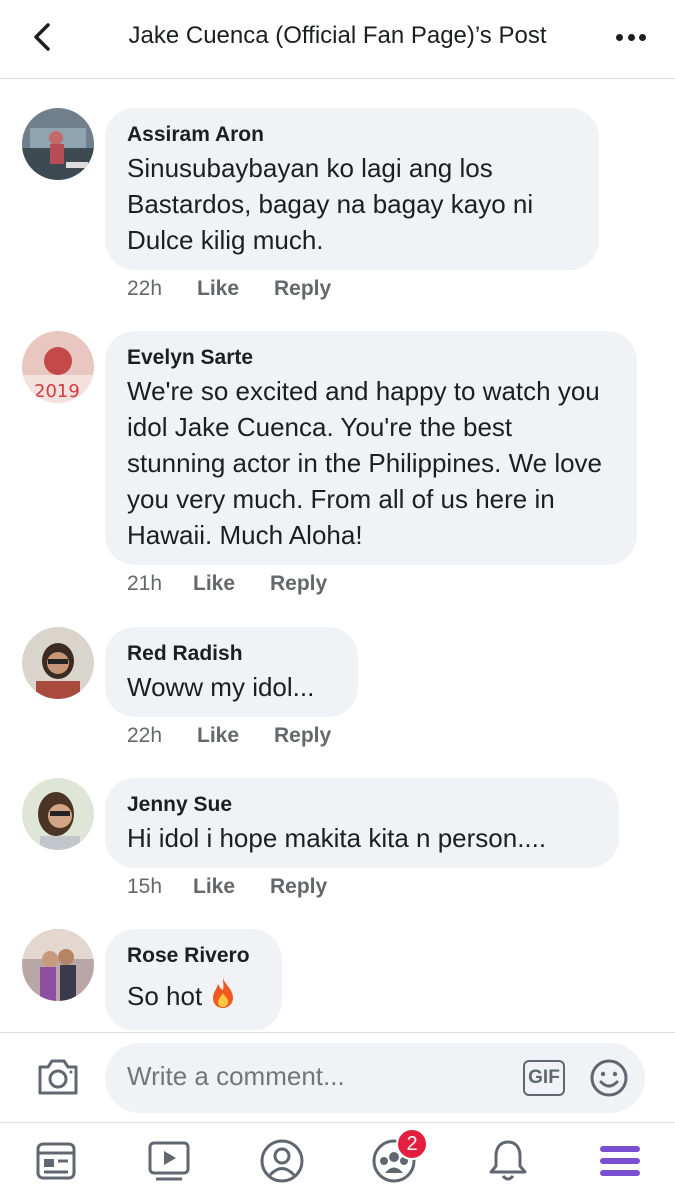 The height and width of the screenshot is (1200, 675). I want to click on comment-actions: 21h Like Reply, so click(227, 584).